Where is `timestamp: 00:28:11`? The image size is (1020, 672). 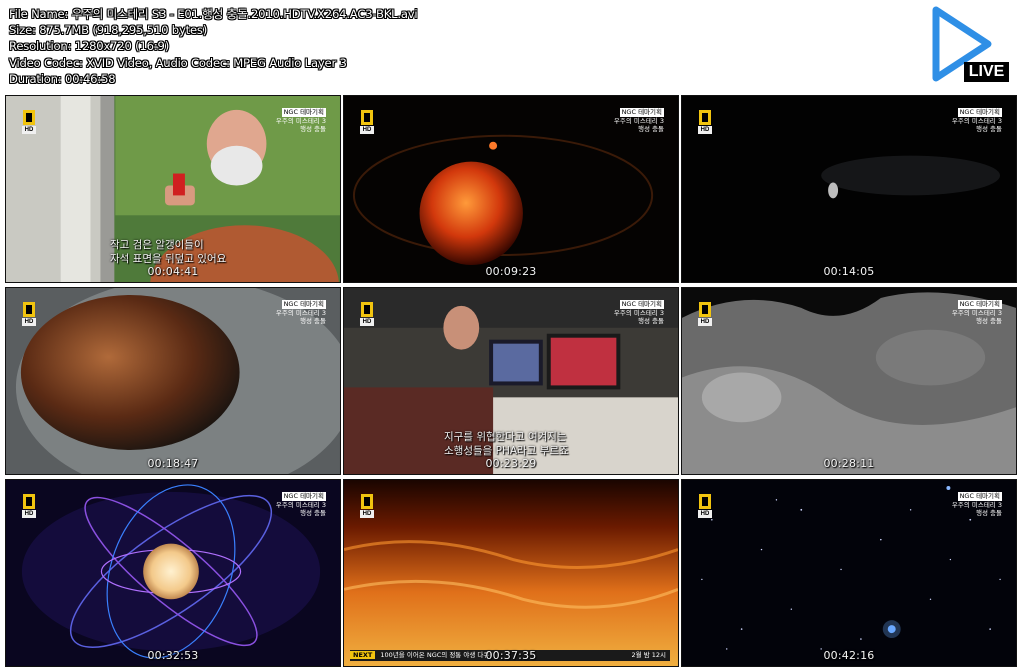 timestamp: 00:28:11 is located at coordinates (849, 463).